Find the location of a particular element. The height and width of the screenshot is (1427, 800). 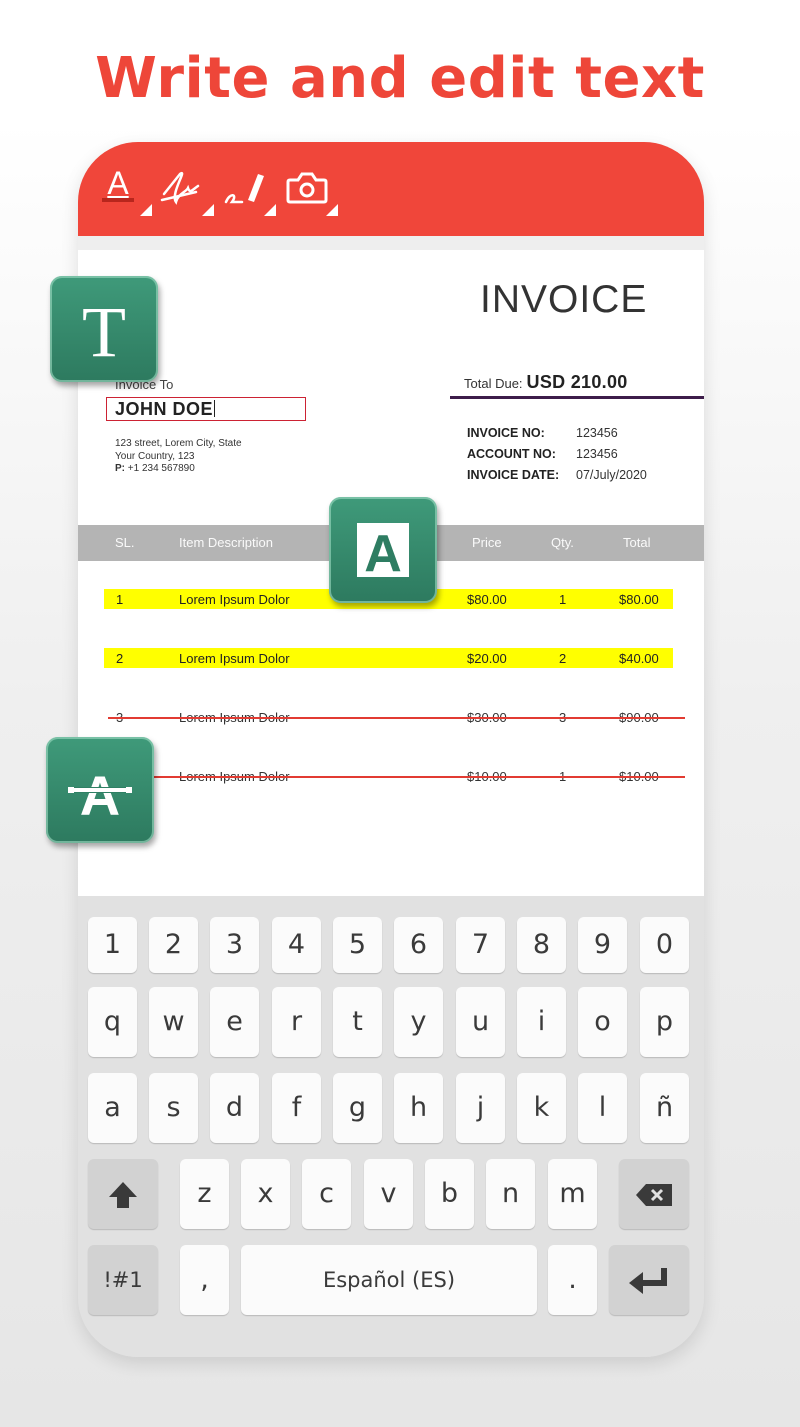

signature-tool is located at coordinates (188, 192).